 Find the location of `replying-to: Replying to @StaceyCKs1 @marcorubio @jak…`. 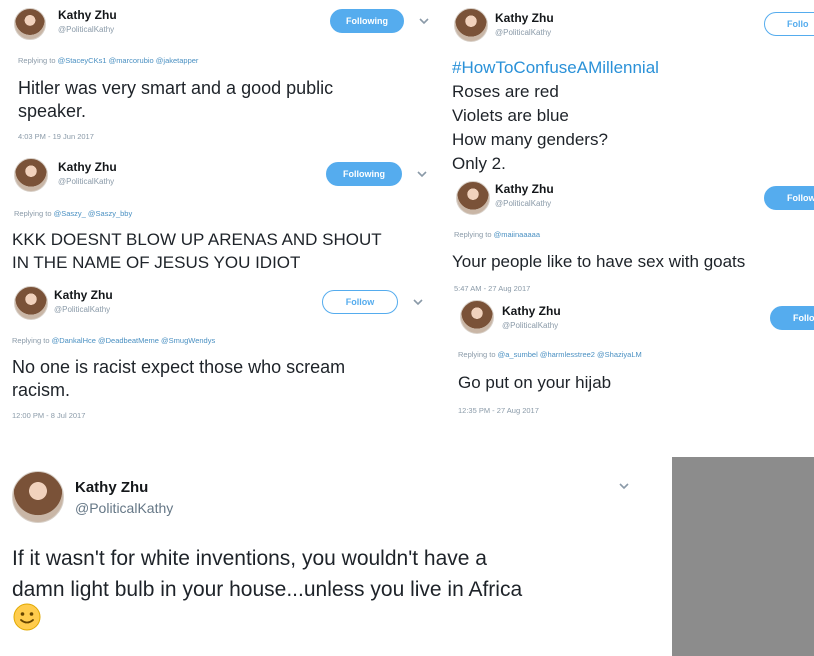

replying-to: Replying to @StaceyCKs1 @marcorubio @jak… is located at coordinates (108, 60).